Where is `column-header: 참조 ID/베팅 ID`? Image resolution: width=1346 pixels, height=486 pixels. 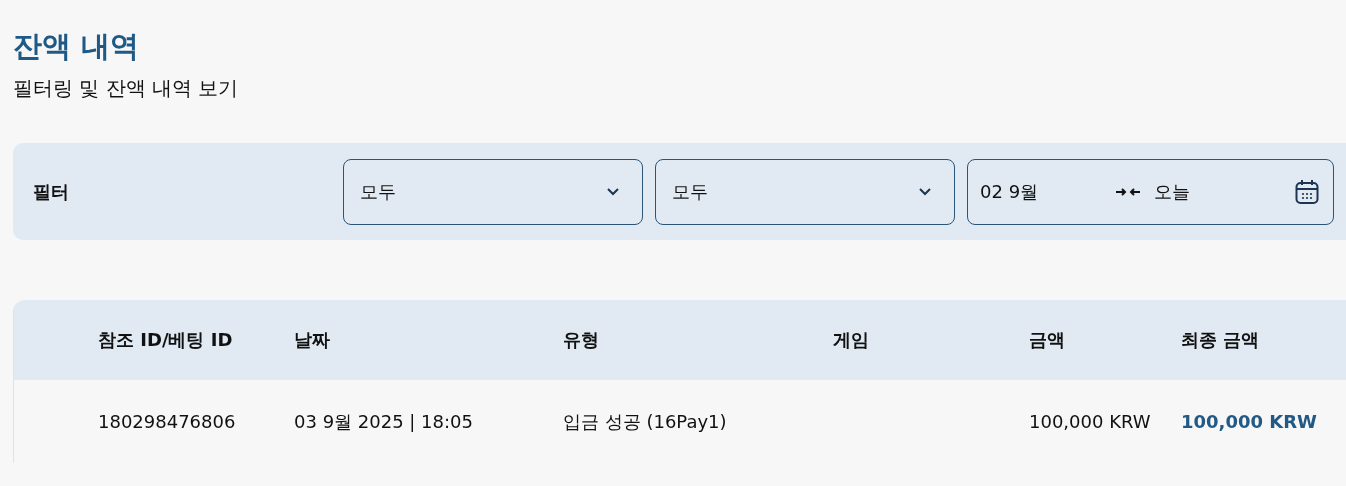
column-header: 참조 ID/베팅 ID is located at coordinates (166, 340).